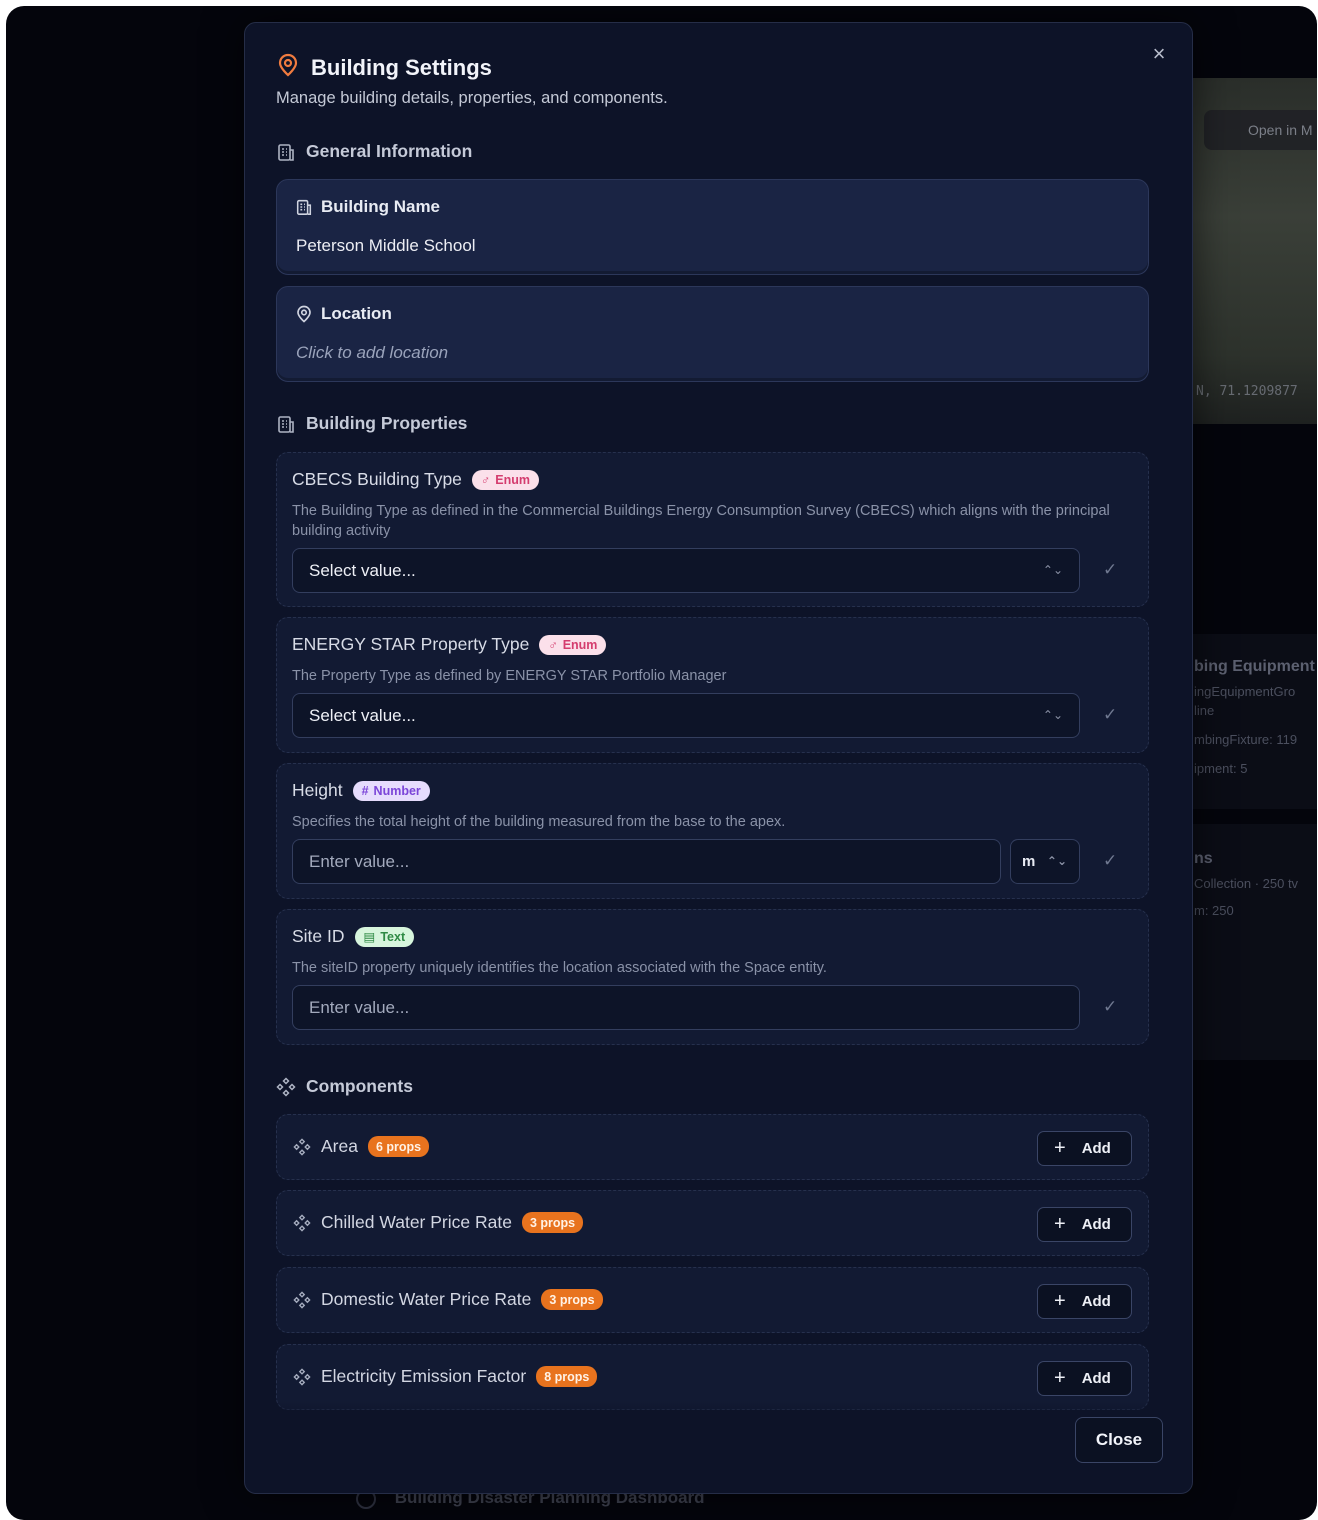  What do you see at coordinates (398, 1146) in the screenshot?
I see `props-badge: 6 props` at bounding box center [398, 1146].